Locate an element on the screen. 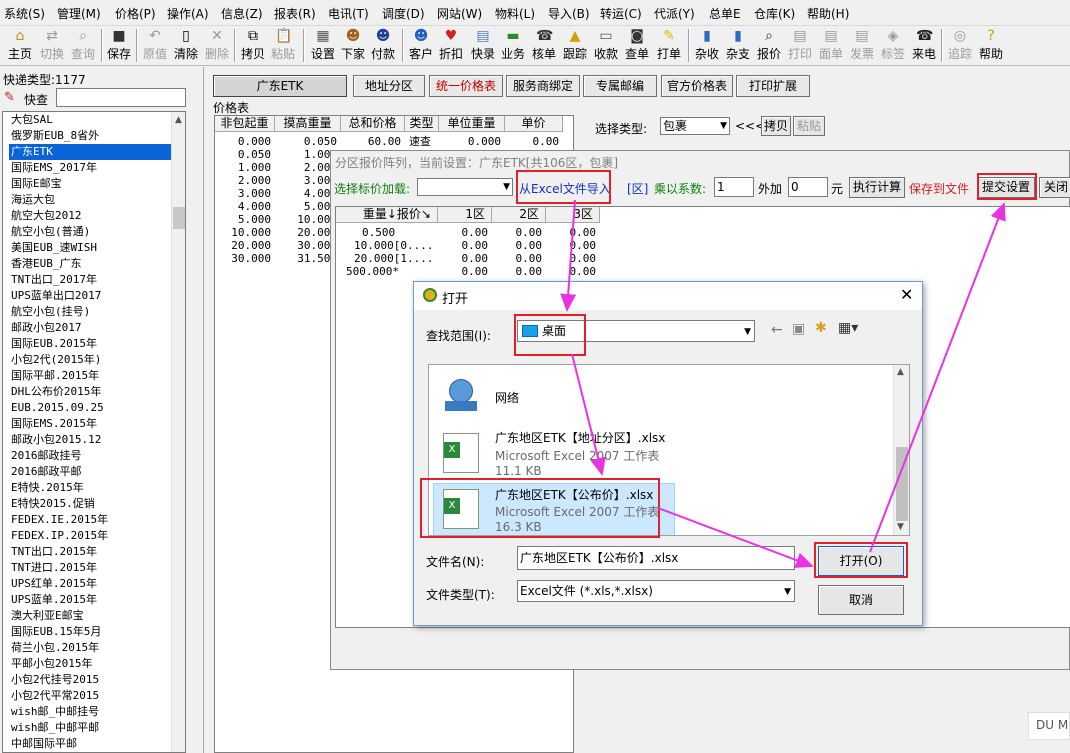 The width and height of the screenshot is (1070, 753). list-item: 航空小包(普通) is located at coordinates (50, 232).